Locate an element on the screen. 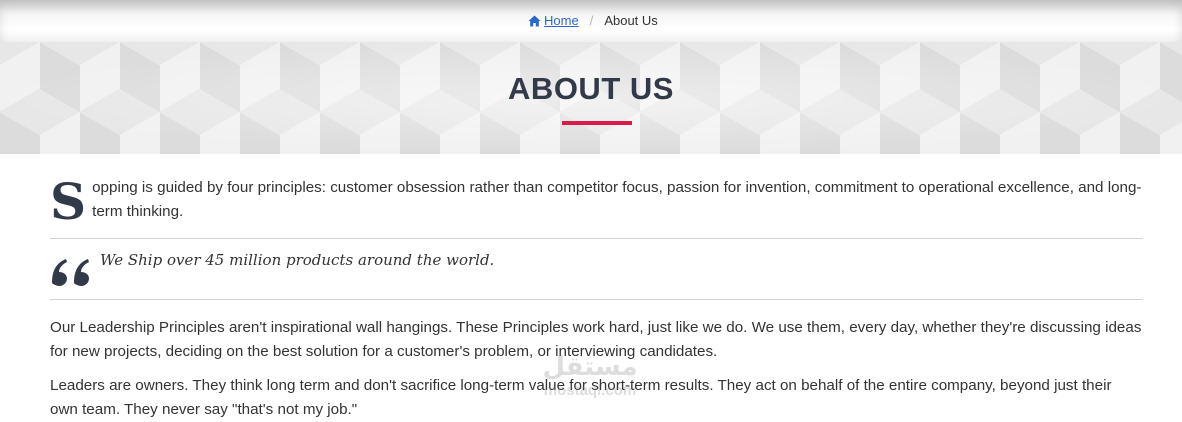 This screenshot has height=422, width=1182. title-underline is located at coordinates (597, 123).